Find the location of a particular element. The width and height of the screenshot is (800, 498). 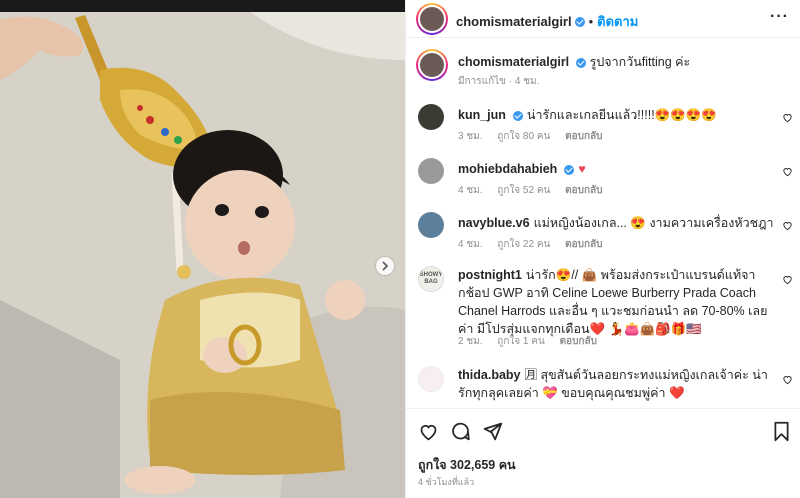

share-icon is located at coordinates (492, 431).